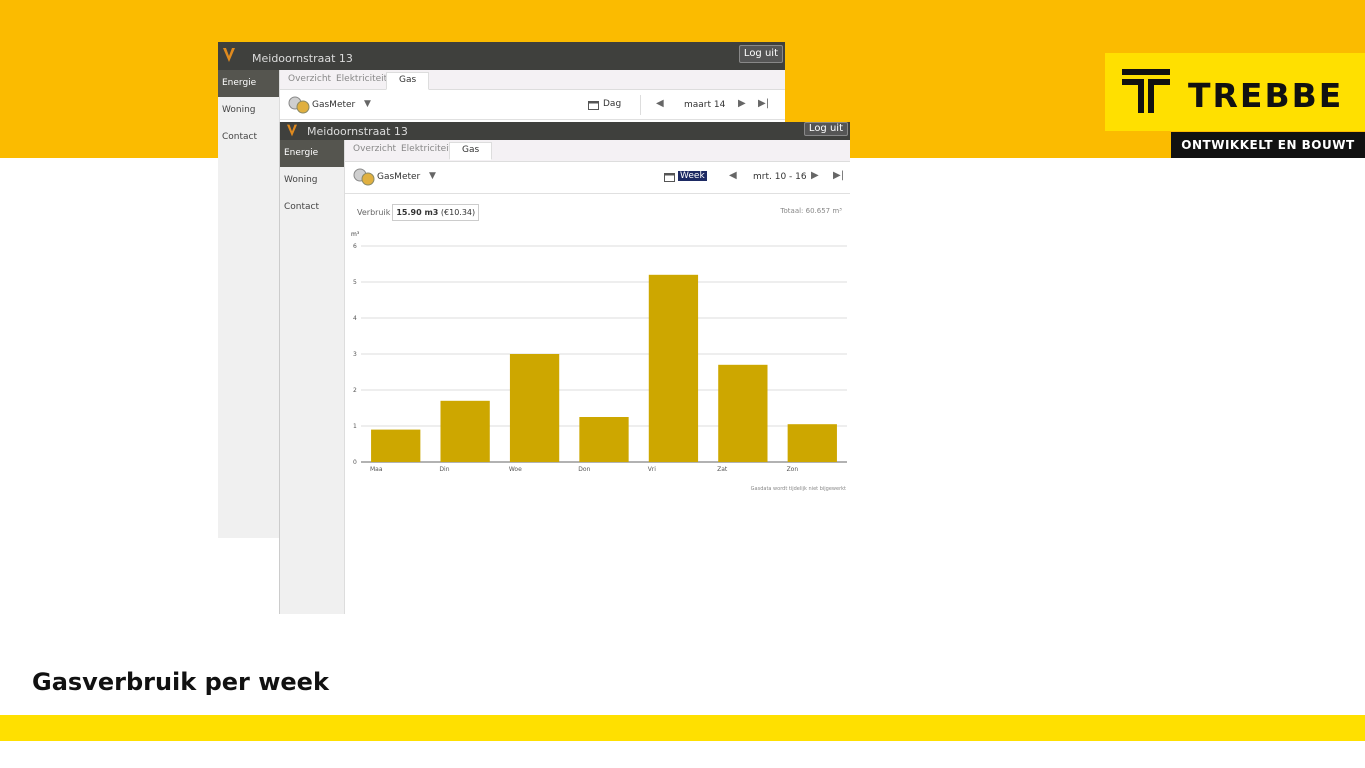 Image resolution: width=1365 pixels, height=768 pixels. Describe the element at coordinates (640, 105) in the screenshot. I see `toolbar-separator` at that location.